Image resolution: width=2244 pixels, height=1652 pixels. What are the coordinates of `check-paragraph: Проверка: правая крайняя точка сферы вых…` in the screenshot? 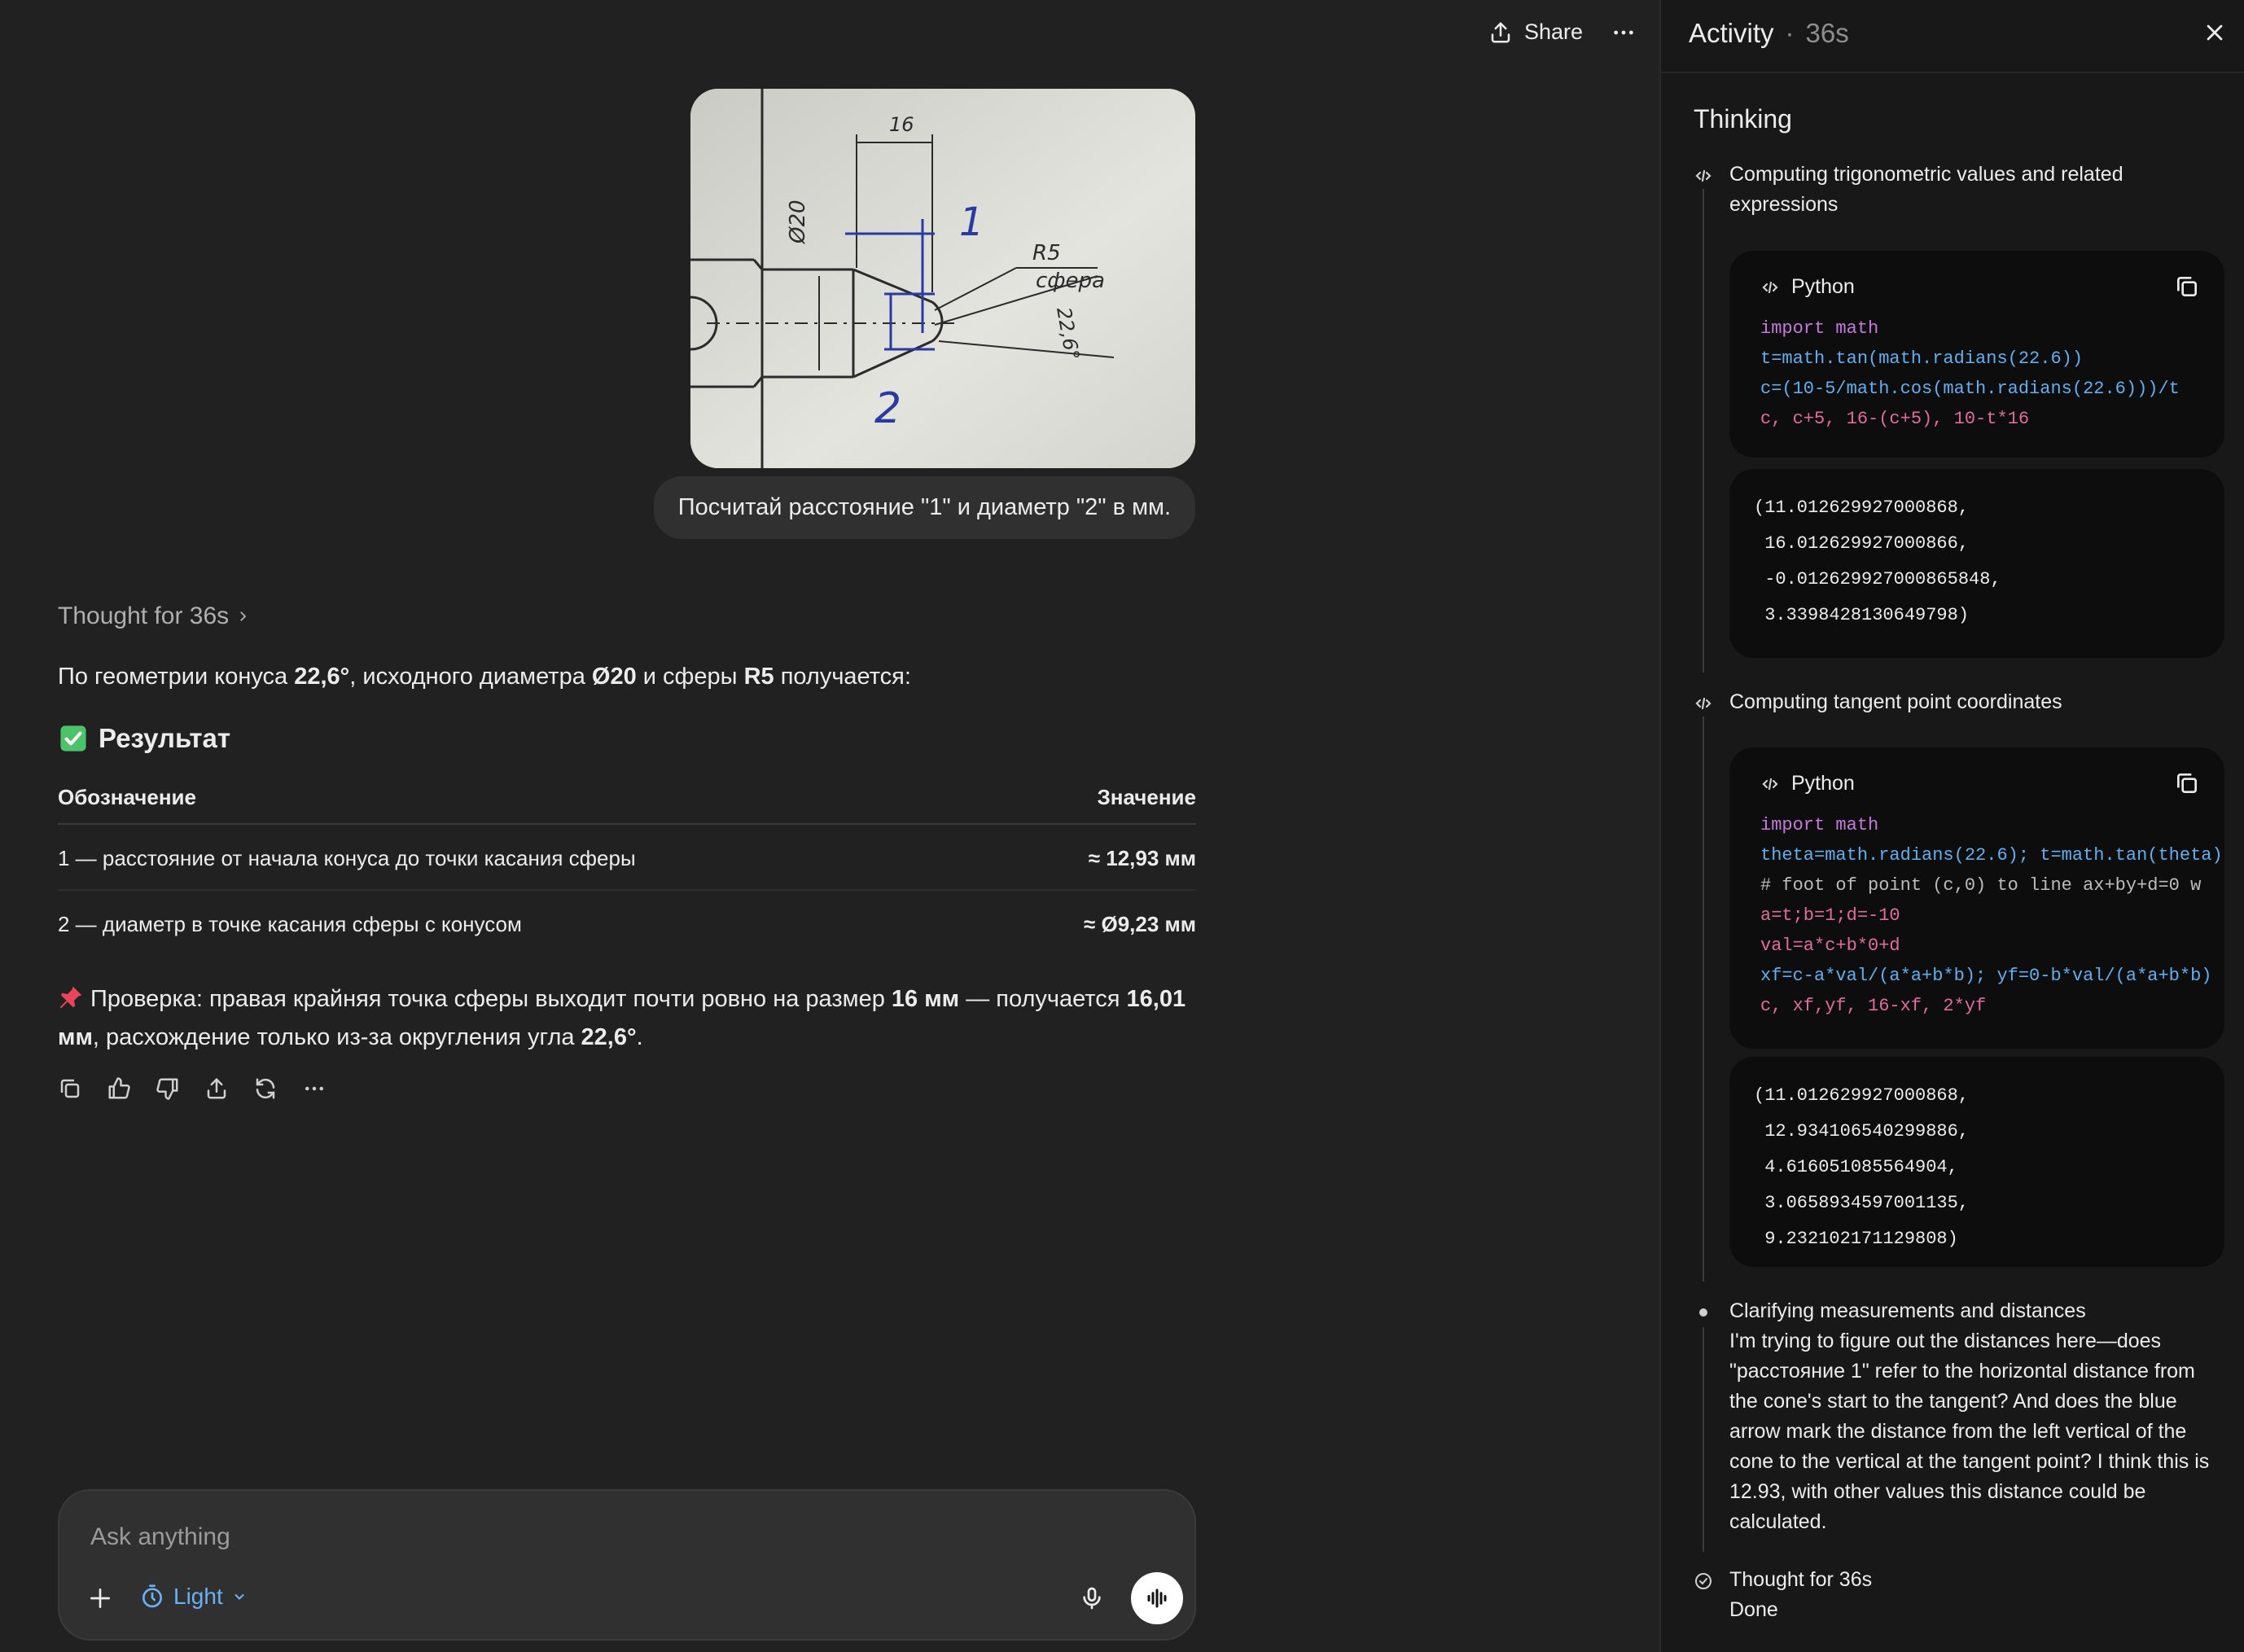 It's located at (628, 1018).